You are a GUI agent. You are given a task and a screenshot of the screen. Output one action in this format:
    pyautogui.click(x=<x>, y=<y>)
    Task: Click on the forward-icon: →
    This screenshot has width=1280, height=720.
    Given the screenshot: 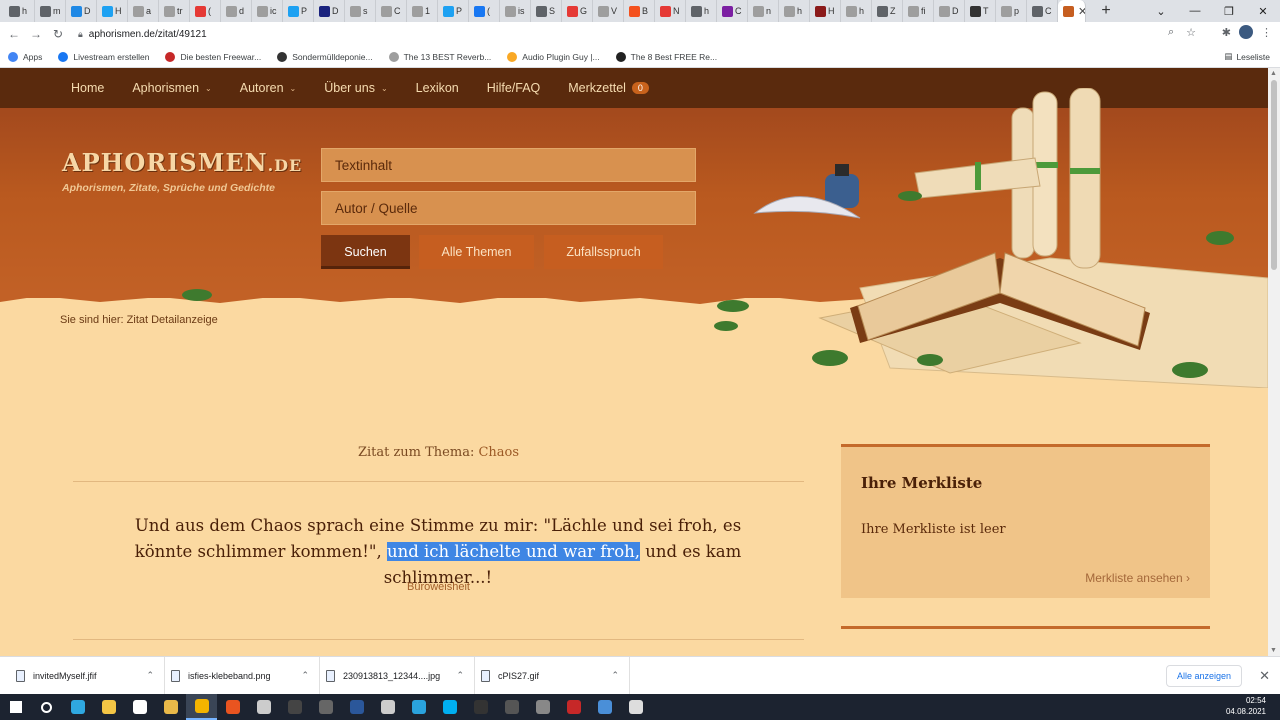 What is the action you would take?
    pyautogui.click(x=36, y=34)
    